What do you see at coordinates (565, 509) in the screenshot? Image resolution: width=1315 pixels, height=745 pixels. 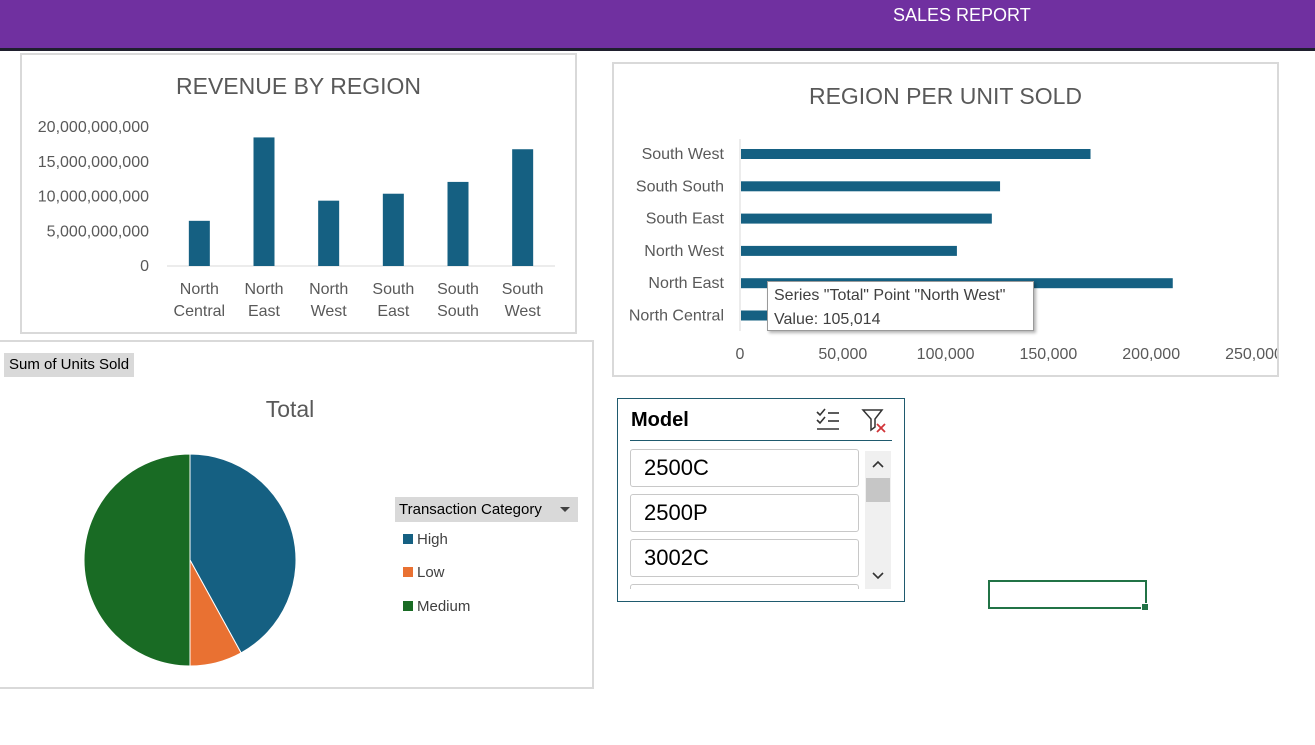 I see `dropdown-arrow-icon` at bounding box center [565, 509].